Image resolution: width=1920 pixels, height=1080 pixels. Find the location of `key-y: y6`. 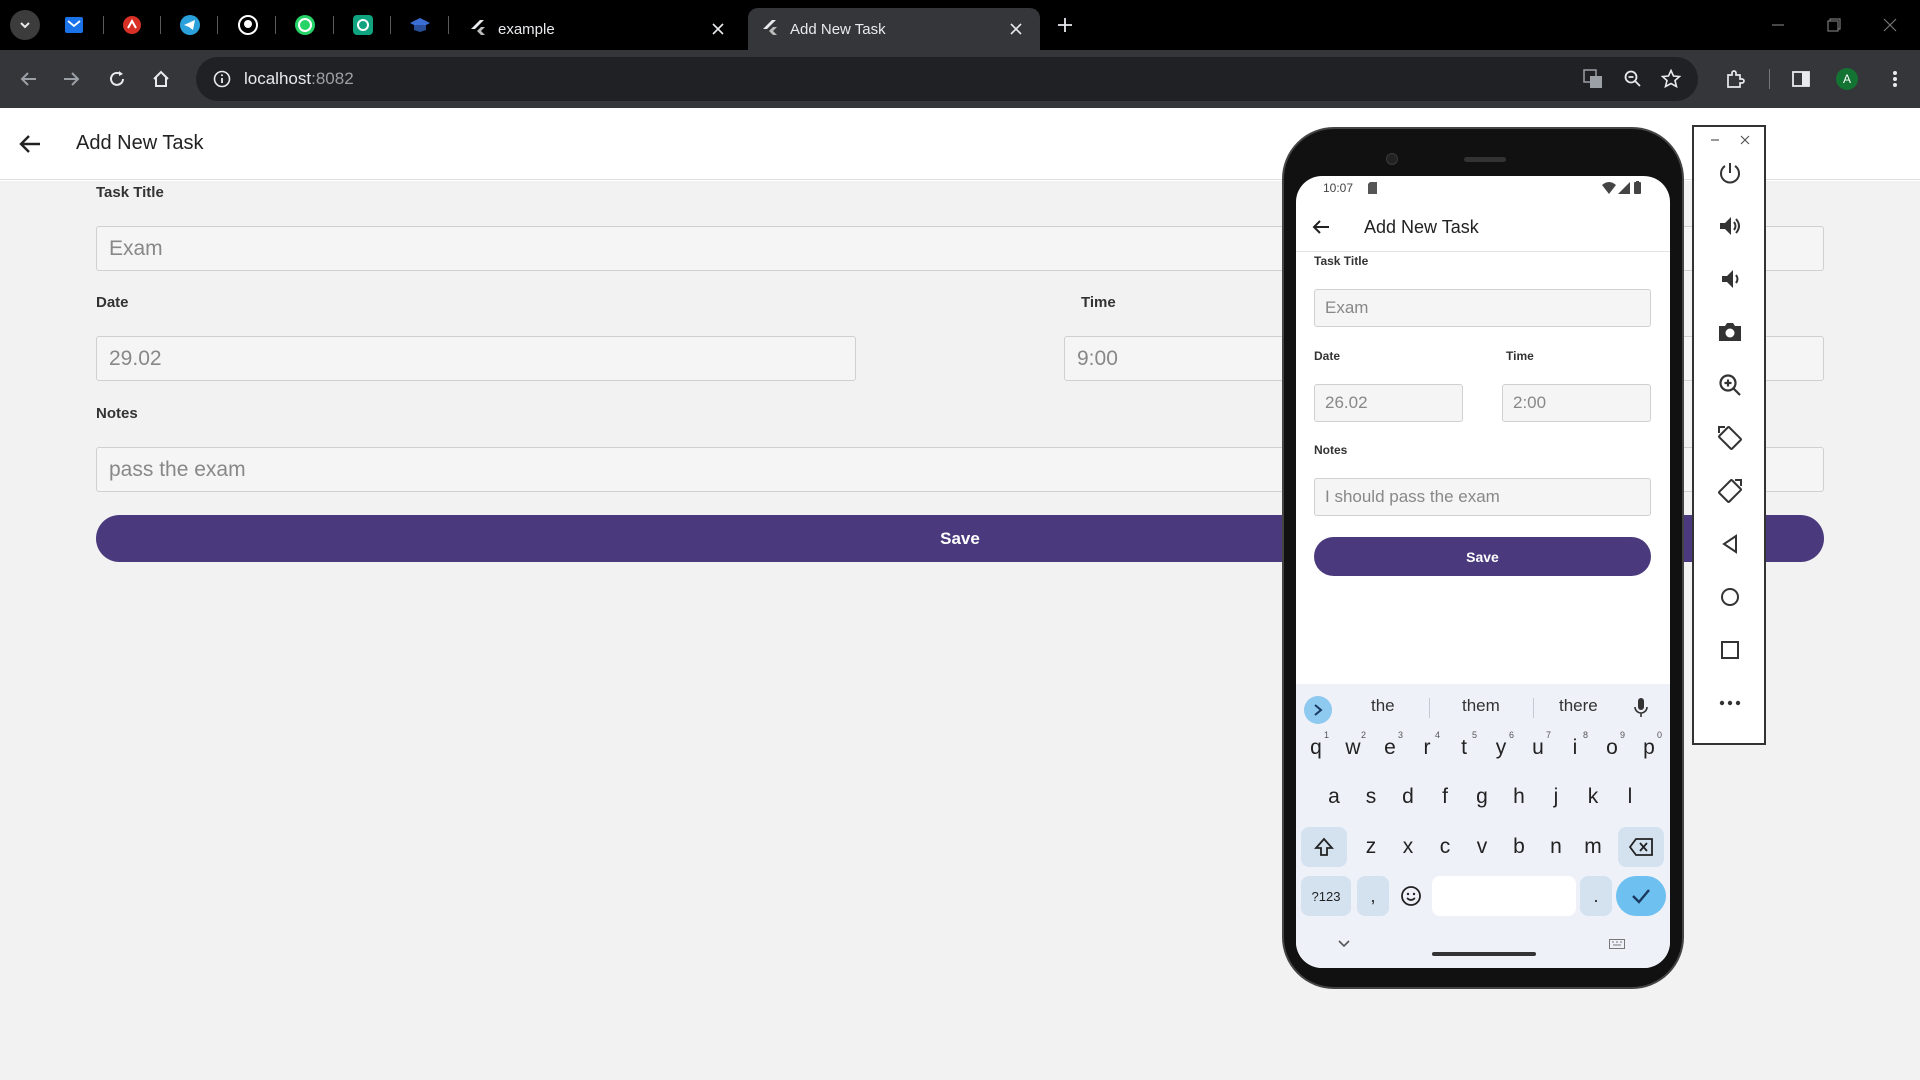

key-y: y6 is located at coordinates (1501, 748).